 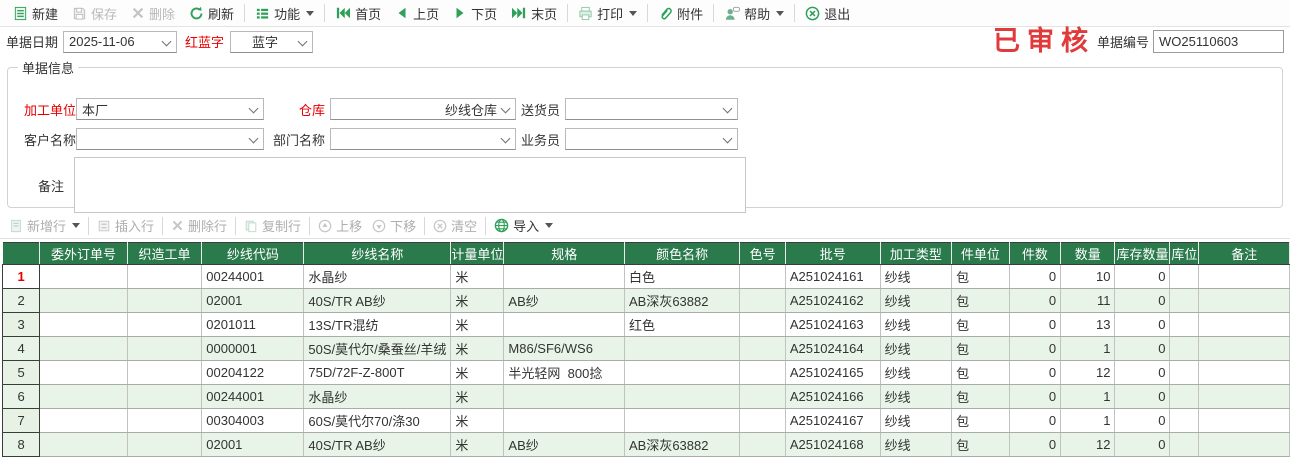 What do you see at coordinates (1088, 253) in the screenshot?
I see `column-header: 数量` at bounding box center [1088, 253].